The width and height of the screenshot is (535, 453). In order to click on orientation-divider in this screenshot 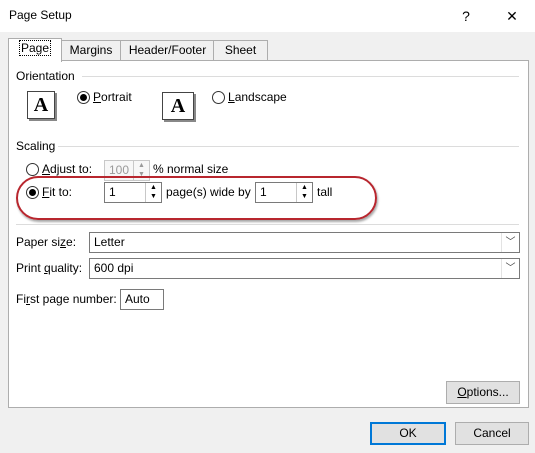, I will do `click(300, 76)`.